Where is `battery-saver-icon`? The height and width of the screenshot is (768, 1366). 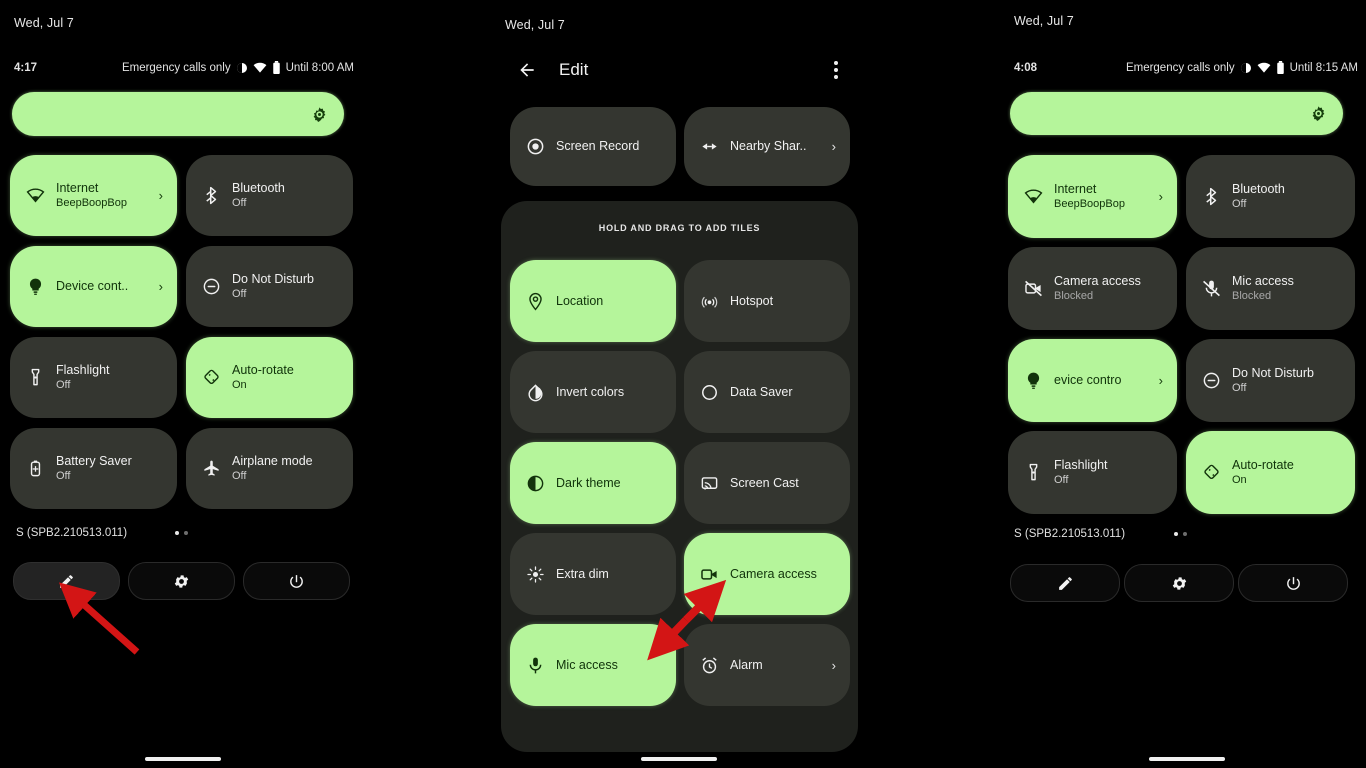 battery-saver-icon is located at coordinates (35, 468).